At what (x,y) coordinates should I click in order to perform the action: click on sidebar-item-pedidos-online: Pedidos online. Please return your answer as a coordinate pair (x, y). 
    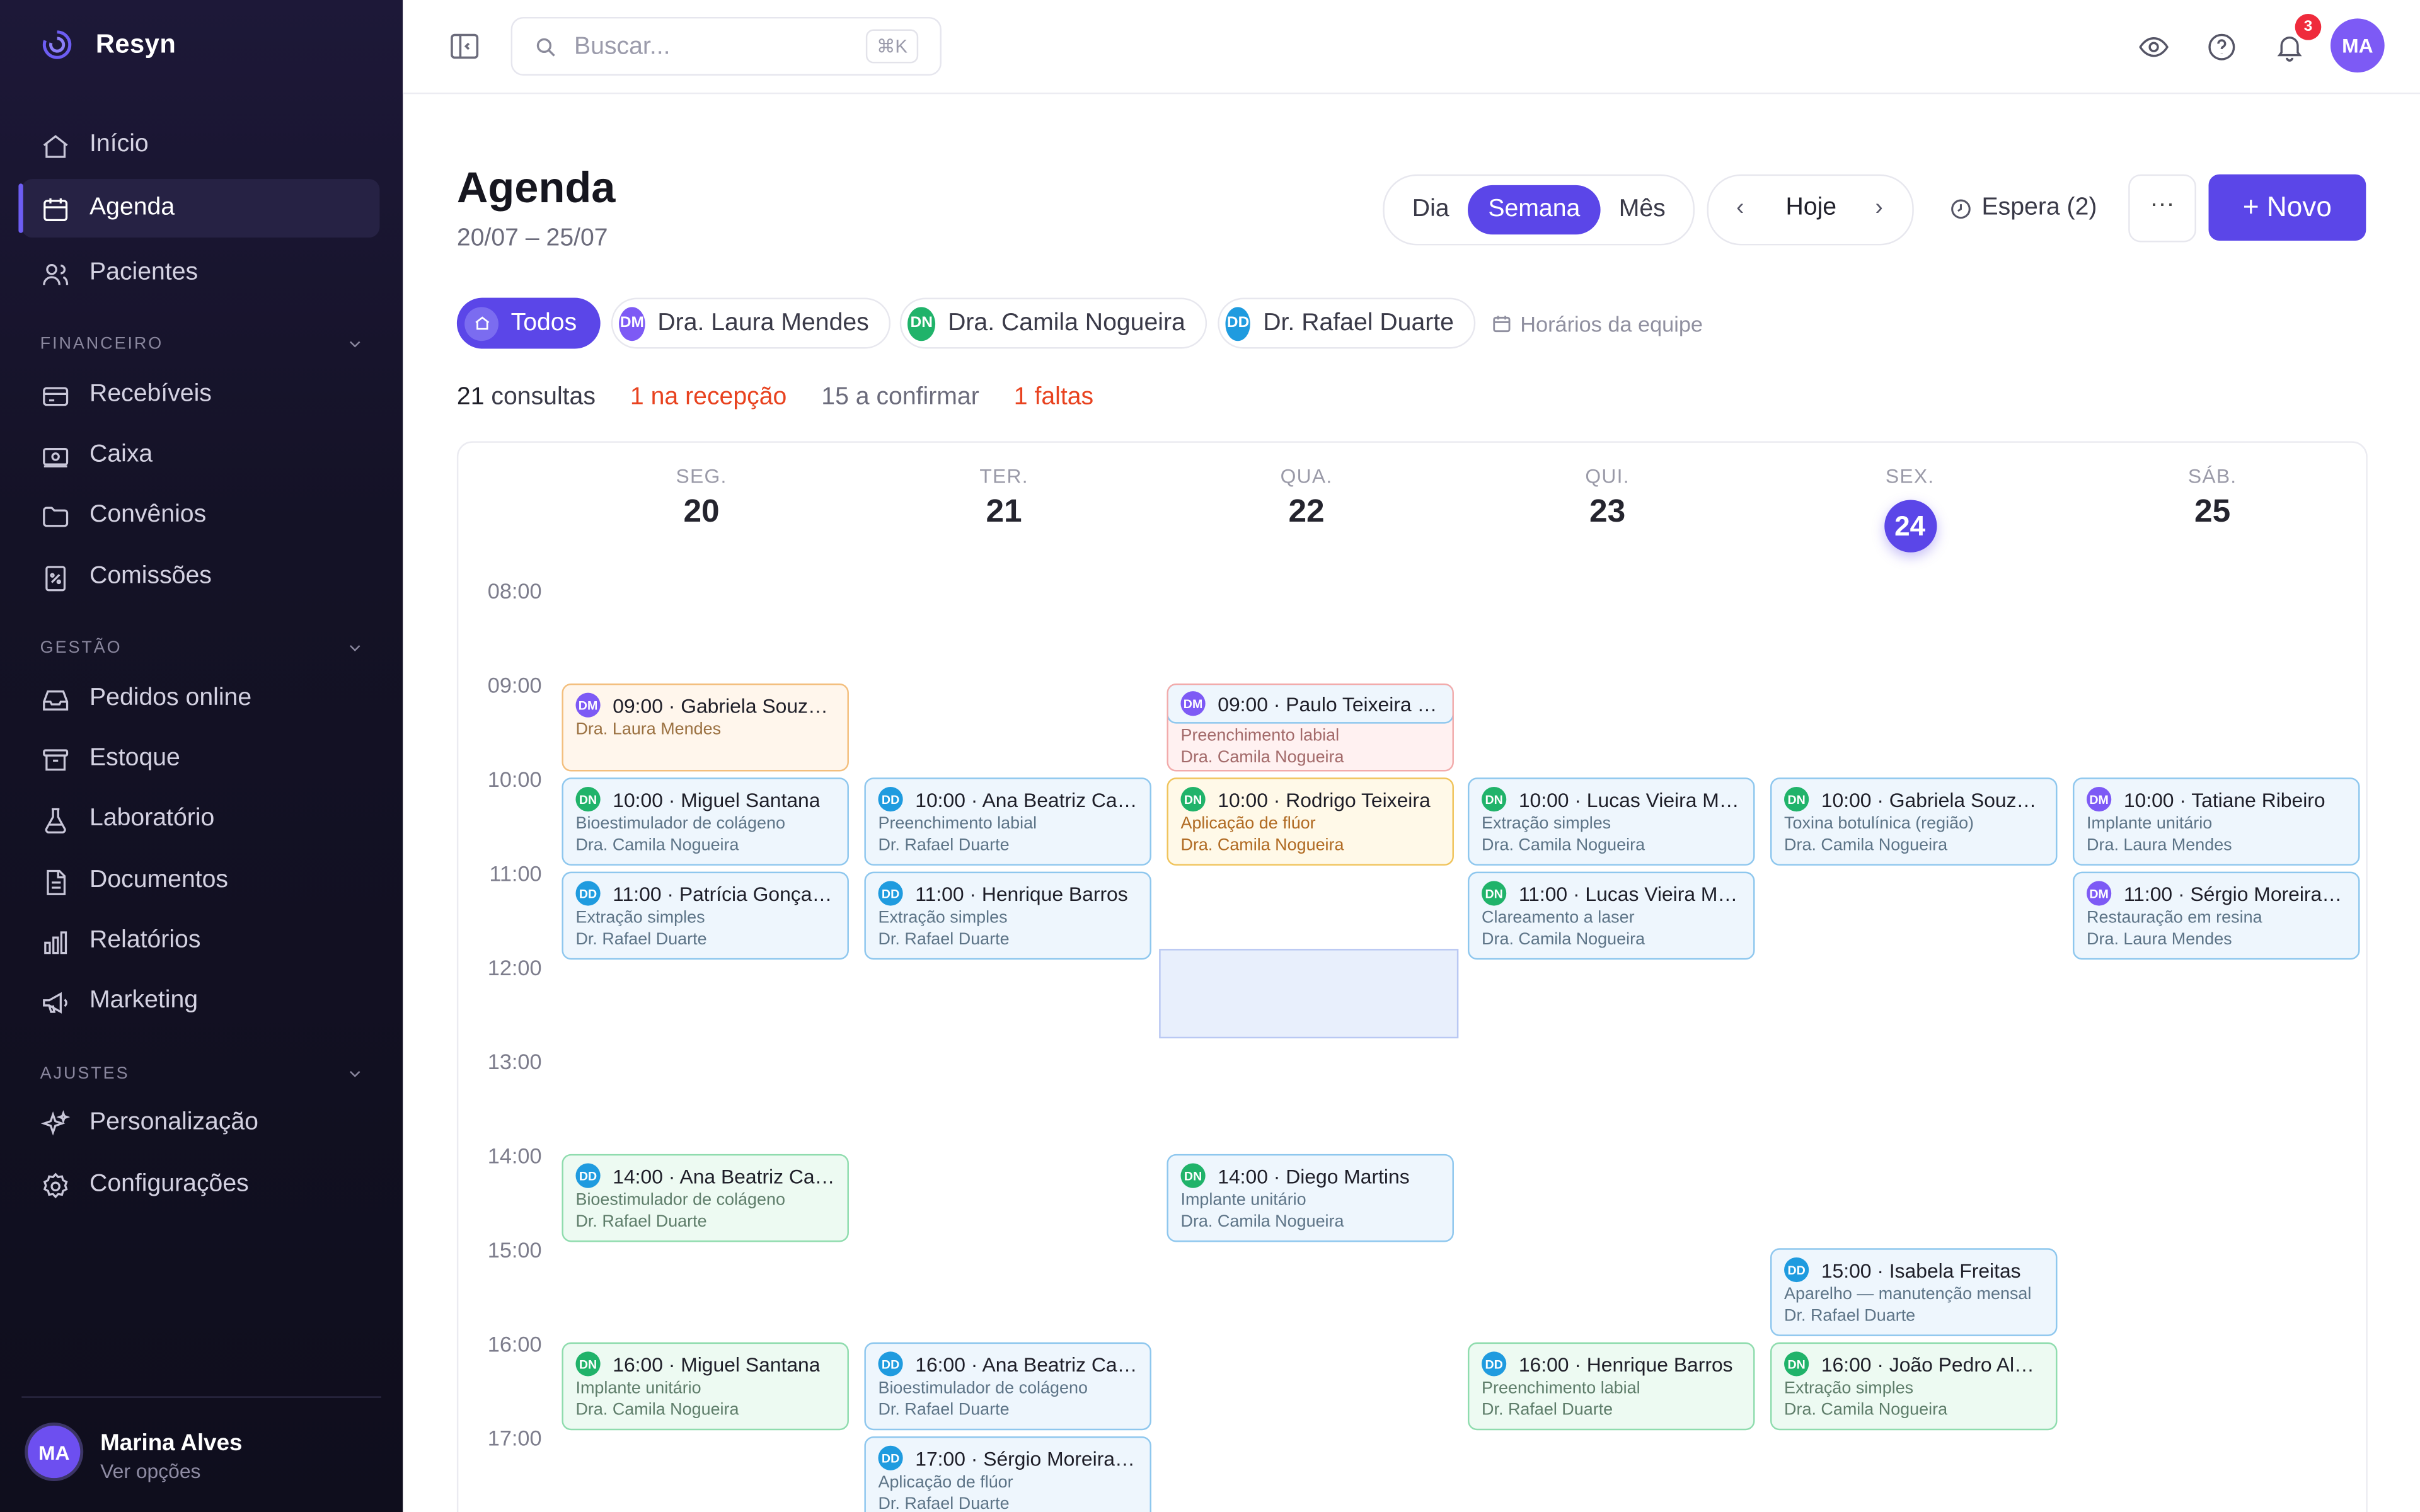
    Looking at the image, I should click on (200, 699).